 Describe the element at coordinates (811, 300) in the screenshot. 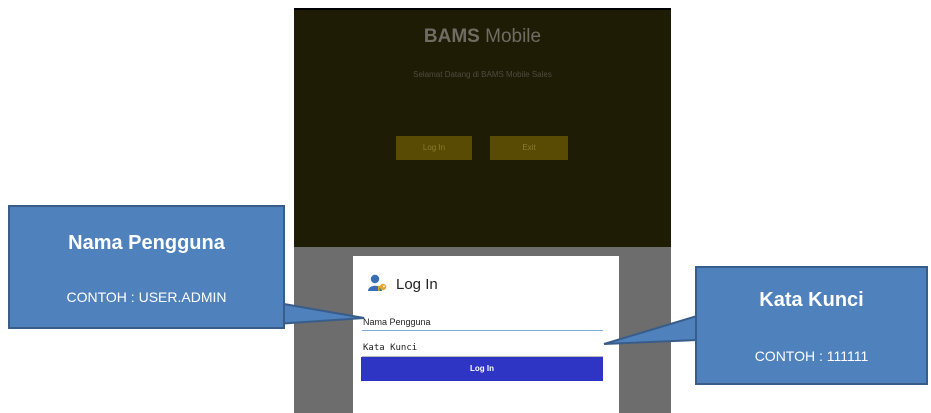

I see `password-callout-title: Kata Kunci` at that location.